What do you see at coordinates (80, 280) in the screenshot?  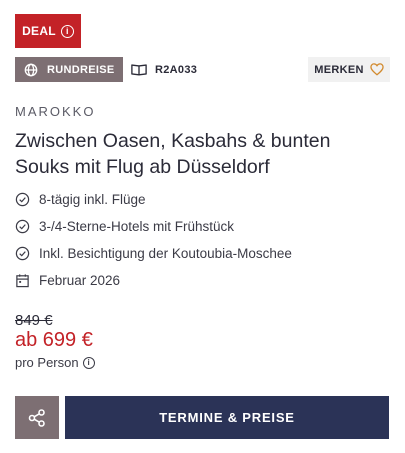 I see `feature-text: Februar 2026` at bounding box center [80, 280].